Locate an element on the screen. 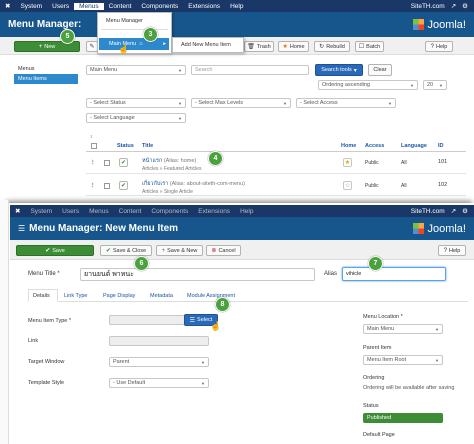 Image resolution: width=474 pixels, height=444 pixels. sidebar-item-menu-items: Menu Items is located at coordinates (46, 79).